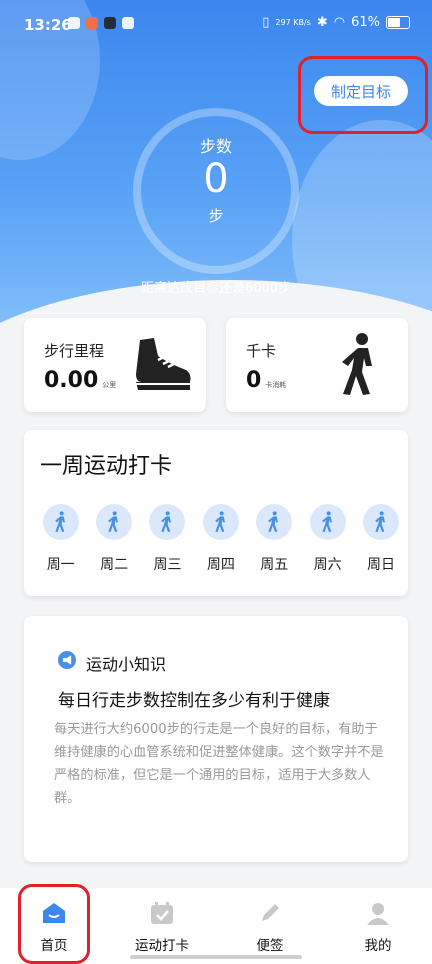 This screenshot has width=432, height=964. What do you see at coordinates (266, 22) in the screenshot?
I see `vibrate-icon: ▯` at bounding box center [266, 22].